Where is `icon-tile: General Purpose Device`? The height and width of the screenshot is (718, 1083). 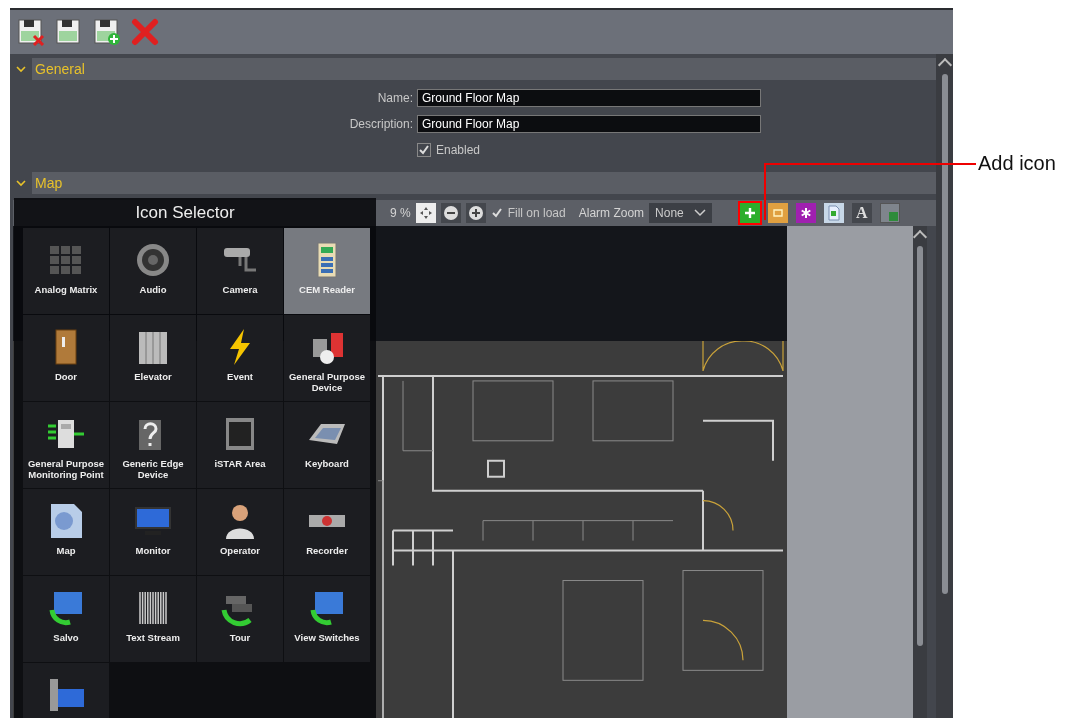
icon-tile: General Purpose Device is located at coordinates (327, 358).